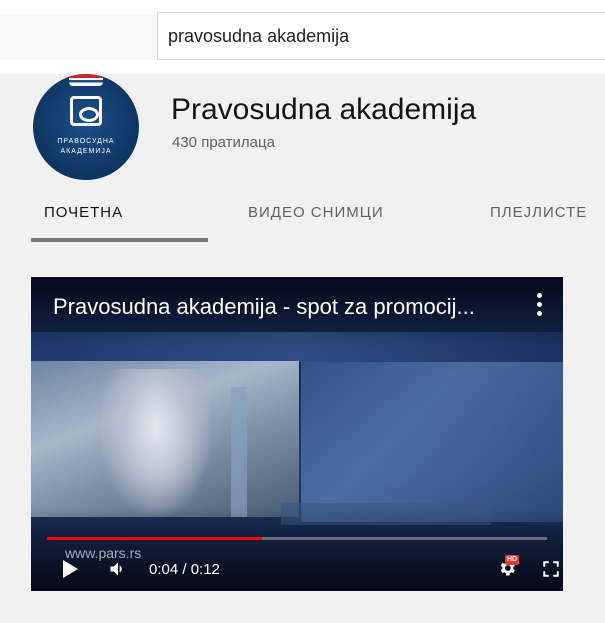  I want to click on hd-badge: HD, so click(512, 560).